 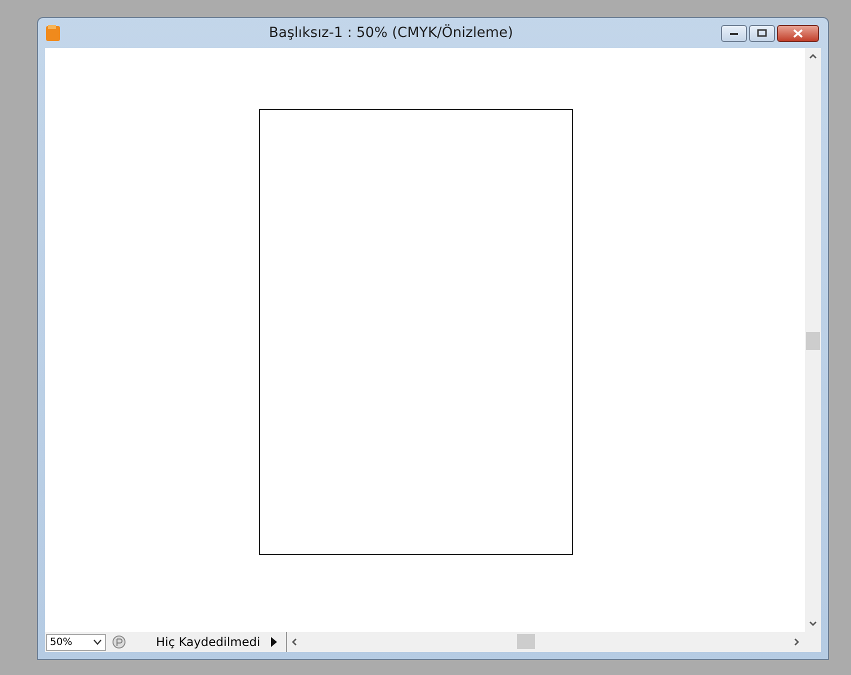 What do you see at coordinates (274, 642) in the screenshot?
I see `play-icon` at bounding box center [274, 642].